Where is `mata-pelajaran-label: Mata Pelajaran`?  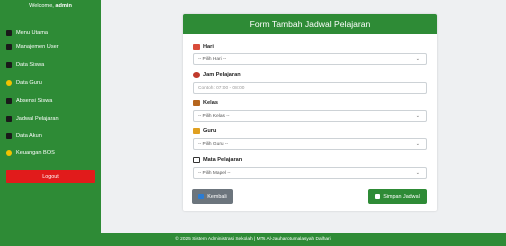
mata-pelajaran-label: Mata Pelajaran is located at coordinates (217, 160).